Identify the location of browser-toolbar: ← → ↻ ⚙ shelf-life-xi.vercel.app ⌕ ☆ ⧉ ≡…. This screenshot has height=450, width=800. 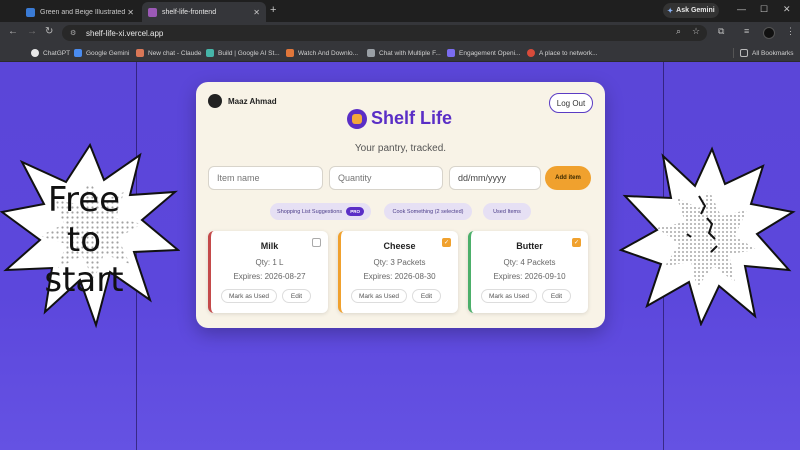
(400, 33).